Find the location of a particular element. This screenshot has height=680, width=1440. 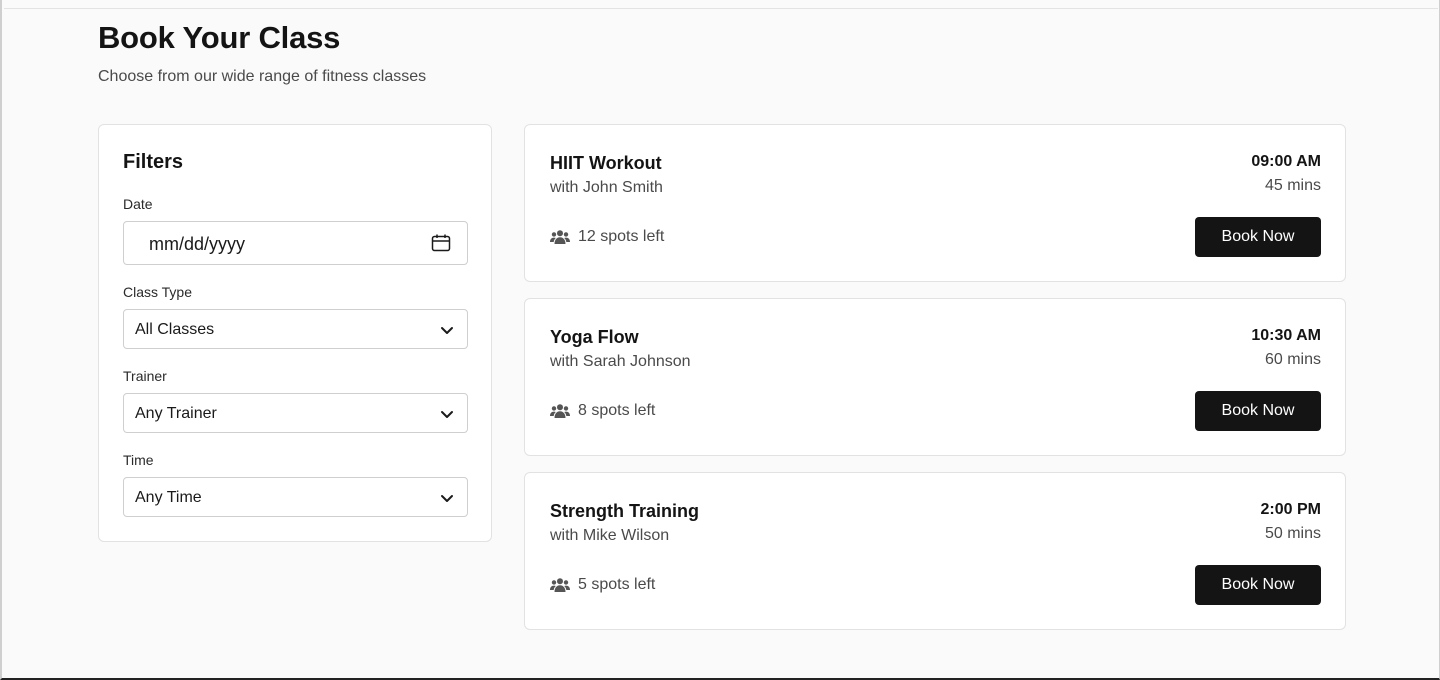

class-trainer: with Sarah Johnson is located at coordinates (620, 361).